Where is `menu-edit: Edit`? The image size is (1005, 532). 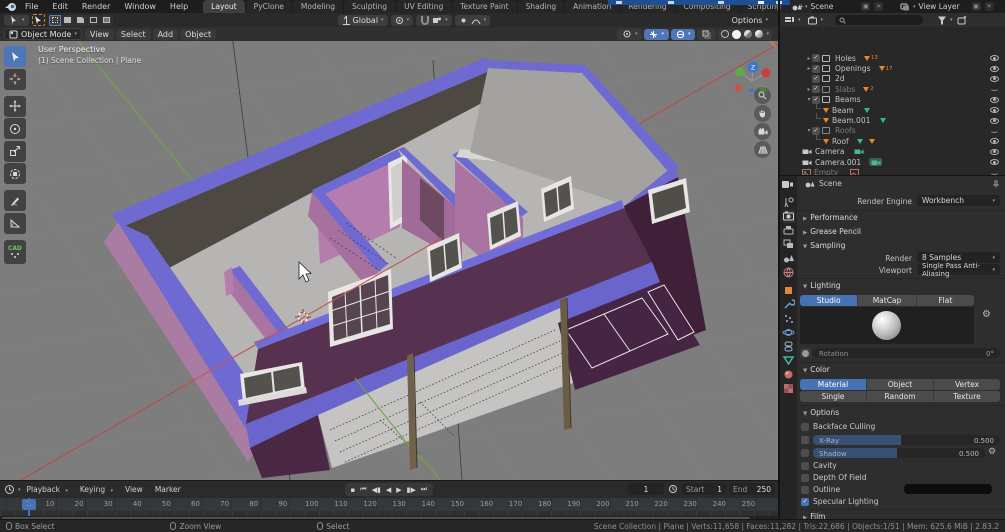
menu-edit: Edit is located at coordinates (60, 6).